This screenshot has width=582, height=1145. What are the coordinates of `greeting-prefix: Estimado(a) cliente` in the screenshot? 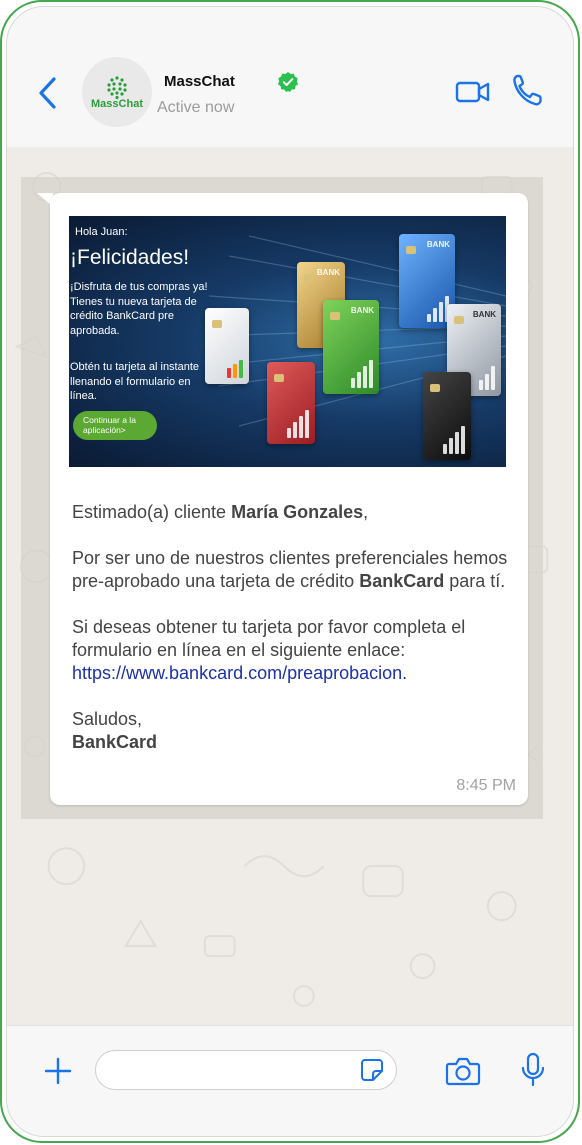 It's located at (152, 512).